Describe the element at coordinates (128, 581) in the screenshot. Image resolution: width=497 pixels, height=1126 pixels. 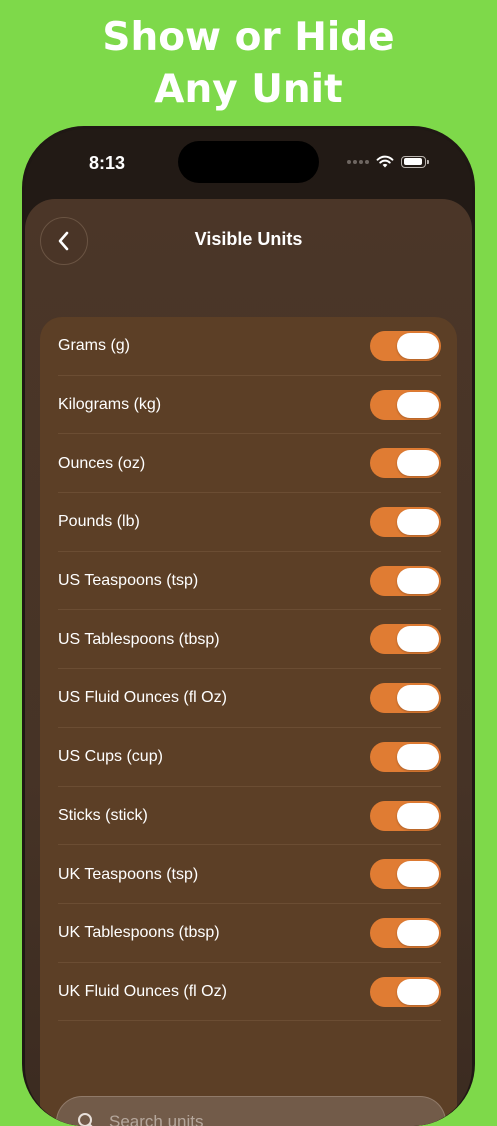
I see `unit-label: US Teaspoons (tsp)` at that location.